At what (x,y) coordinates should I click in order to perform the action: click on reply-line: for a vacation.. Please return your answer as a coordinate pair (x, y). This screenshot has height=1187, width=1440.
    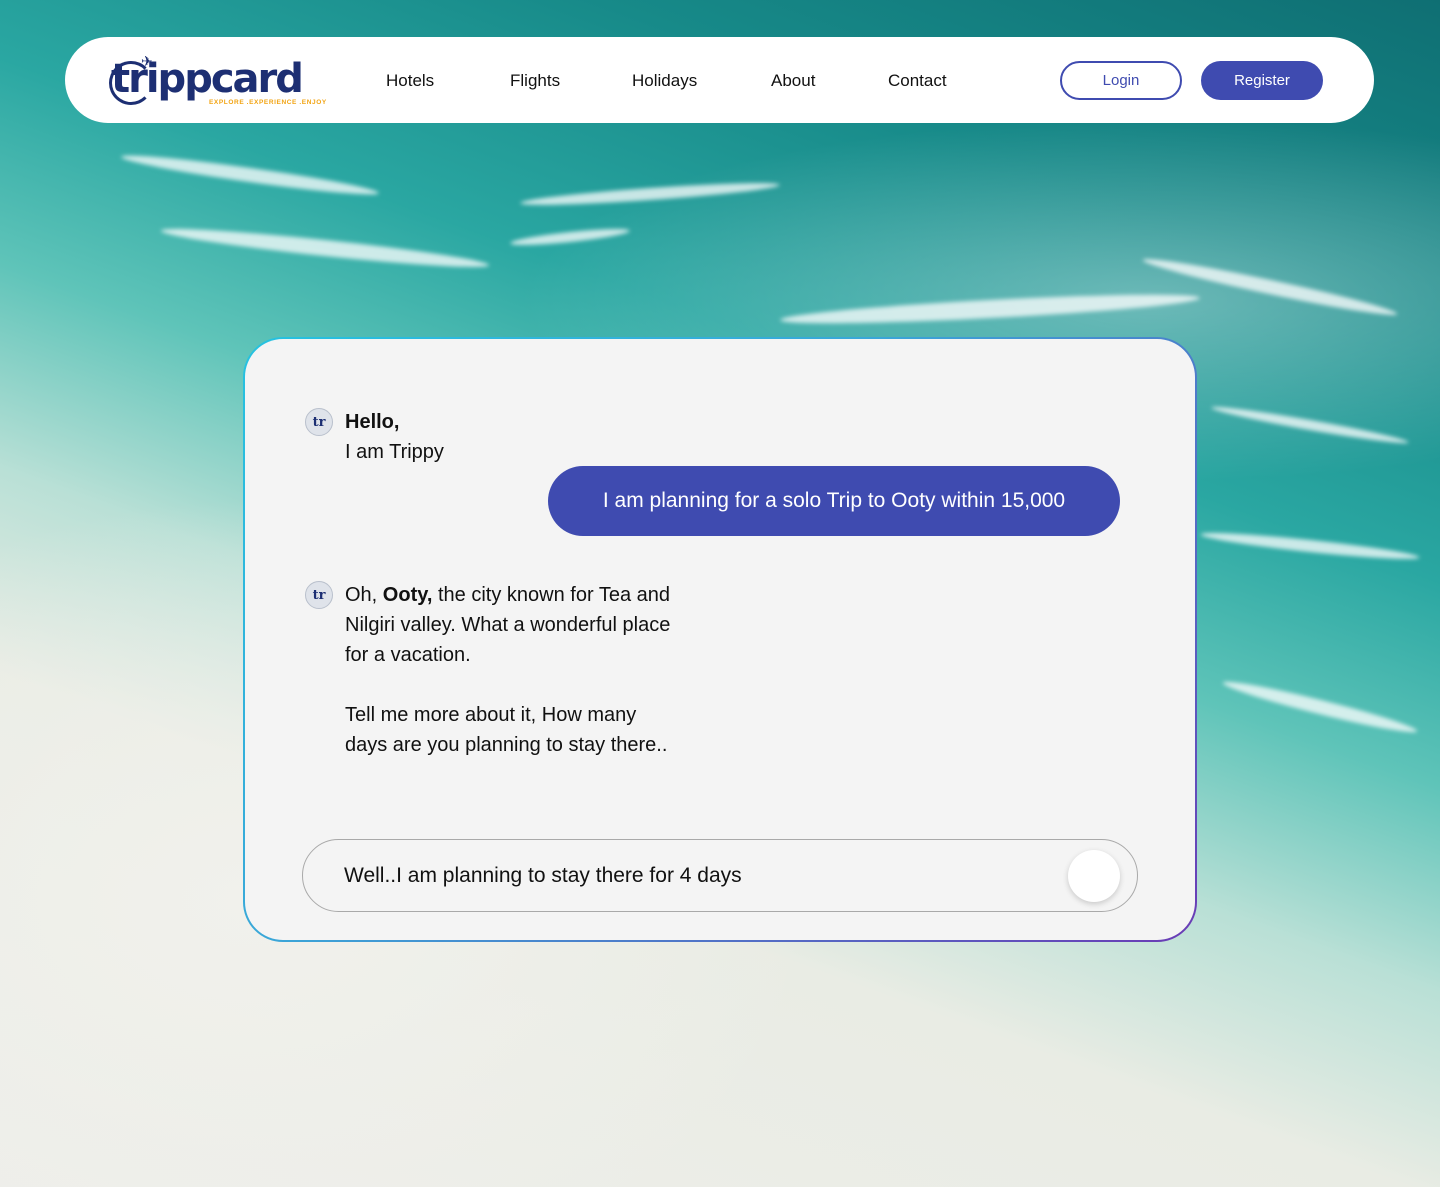
    Looking at the image, I should click on (408, 655).